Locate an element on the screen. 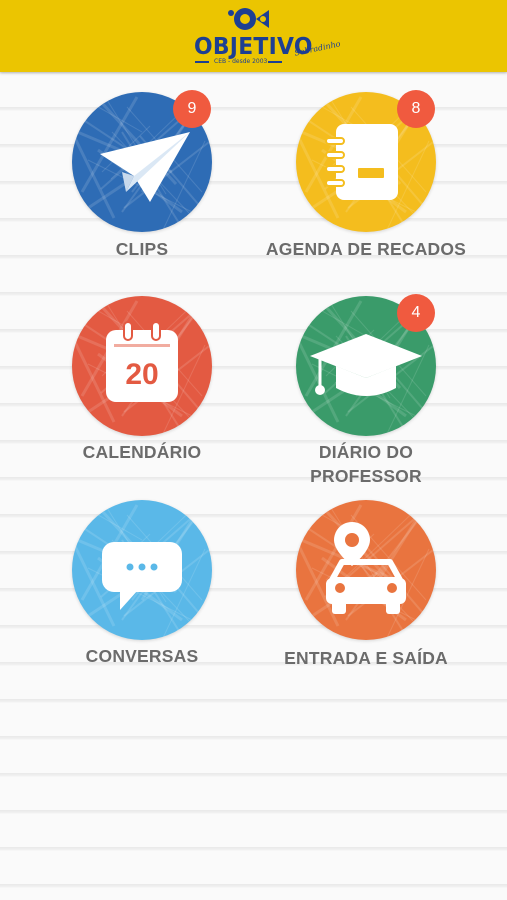  agenda-button: 8 is located at coordinates (366, 161).